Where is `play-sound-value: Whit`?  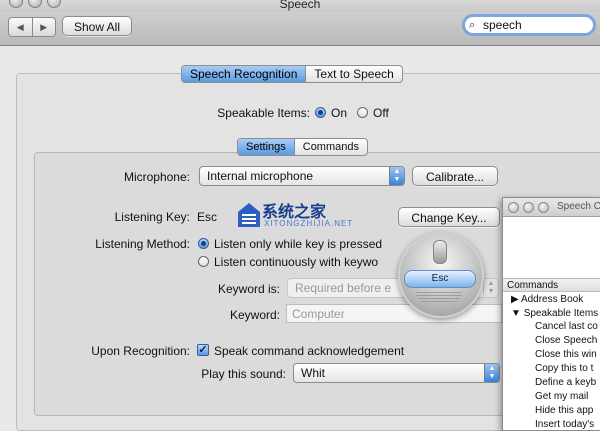 play-sound-value: Whit is located at coordinates (313, 373).